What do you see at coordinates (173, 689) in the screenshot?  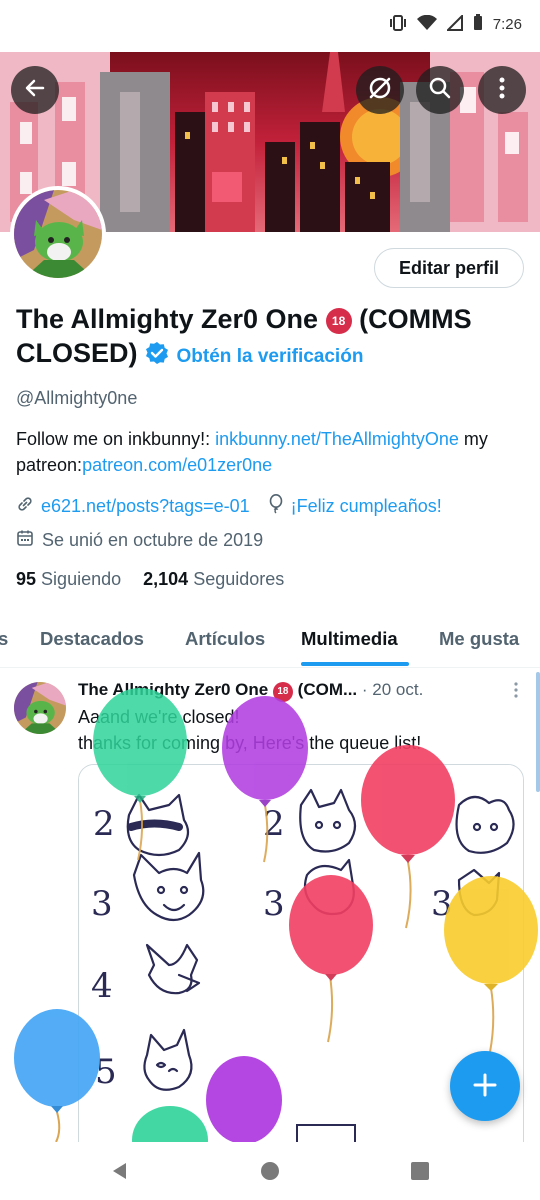 I see `tweet-author-name: The Allmighty Zer0 One` at bounding box center [173, 689].